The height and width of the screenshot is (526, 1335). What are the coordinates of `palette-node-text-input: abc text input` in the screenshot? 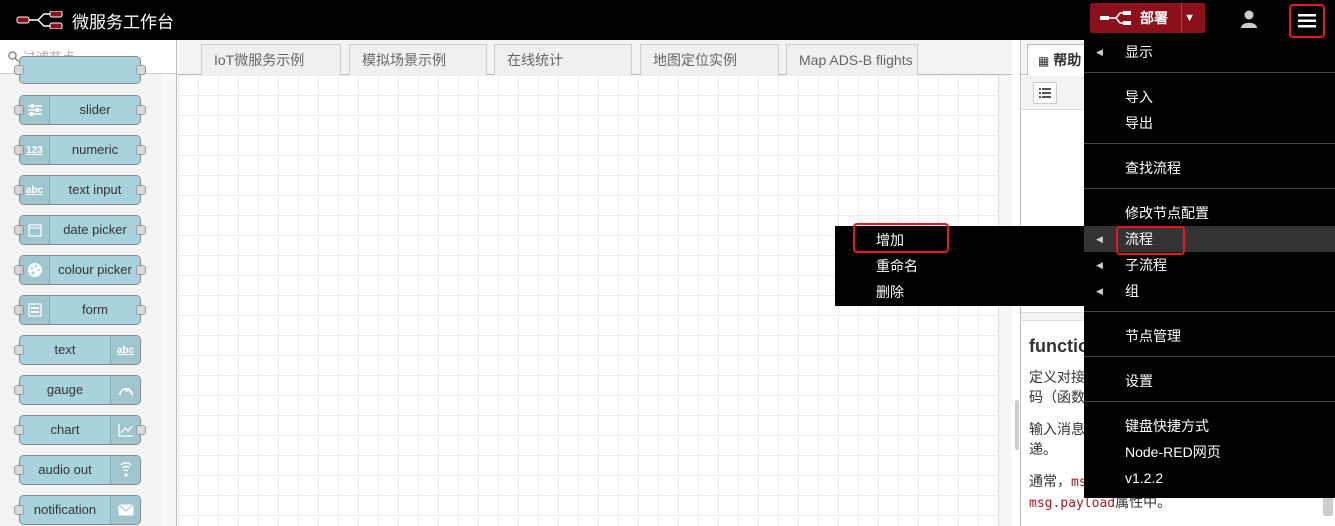 It's located at (80, 190).